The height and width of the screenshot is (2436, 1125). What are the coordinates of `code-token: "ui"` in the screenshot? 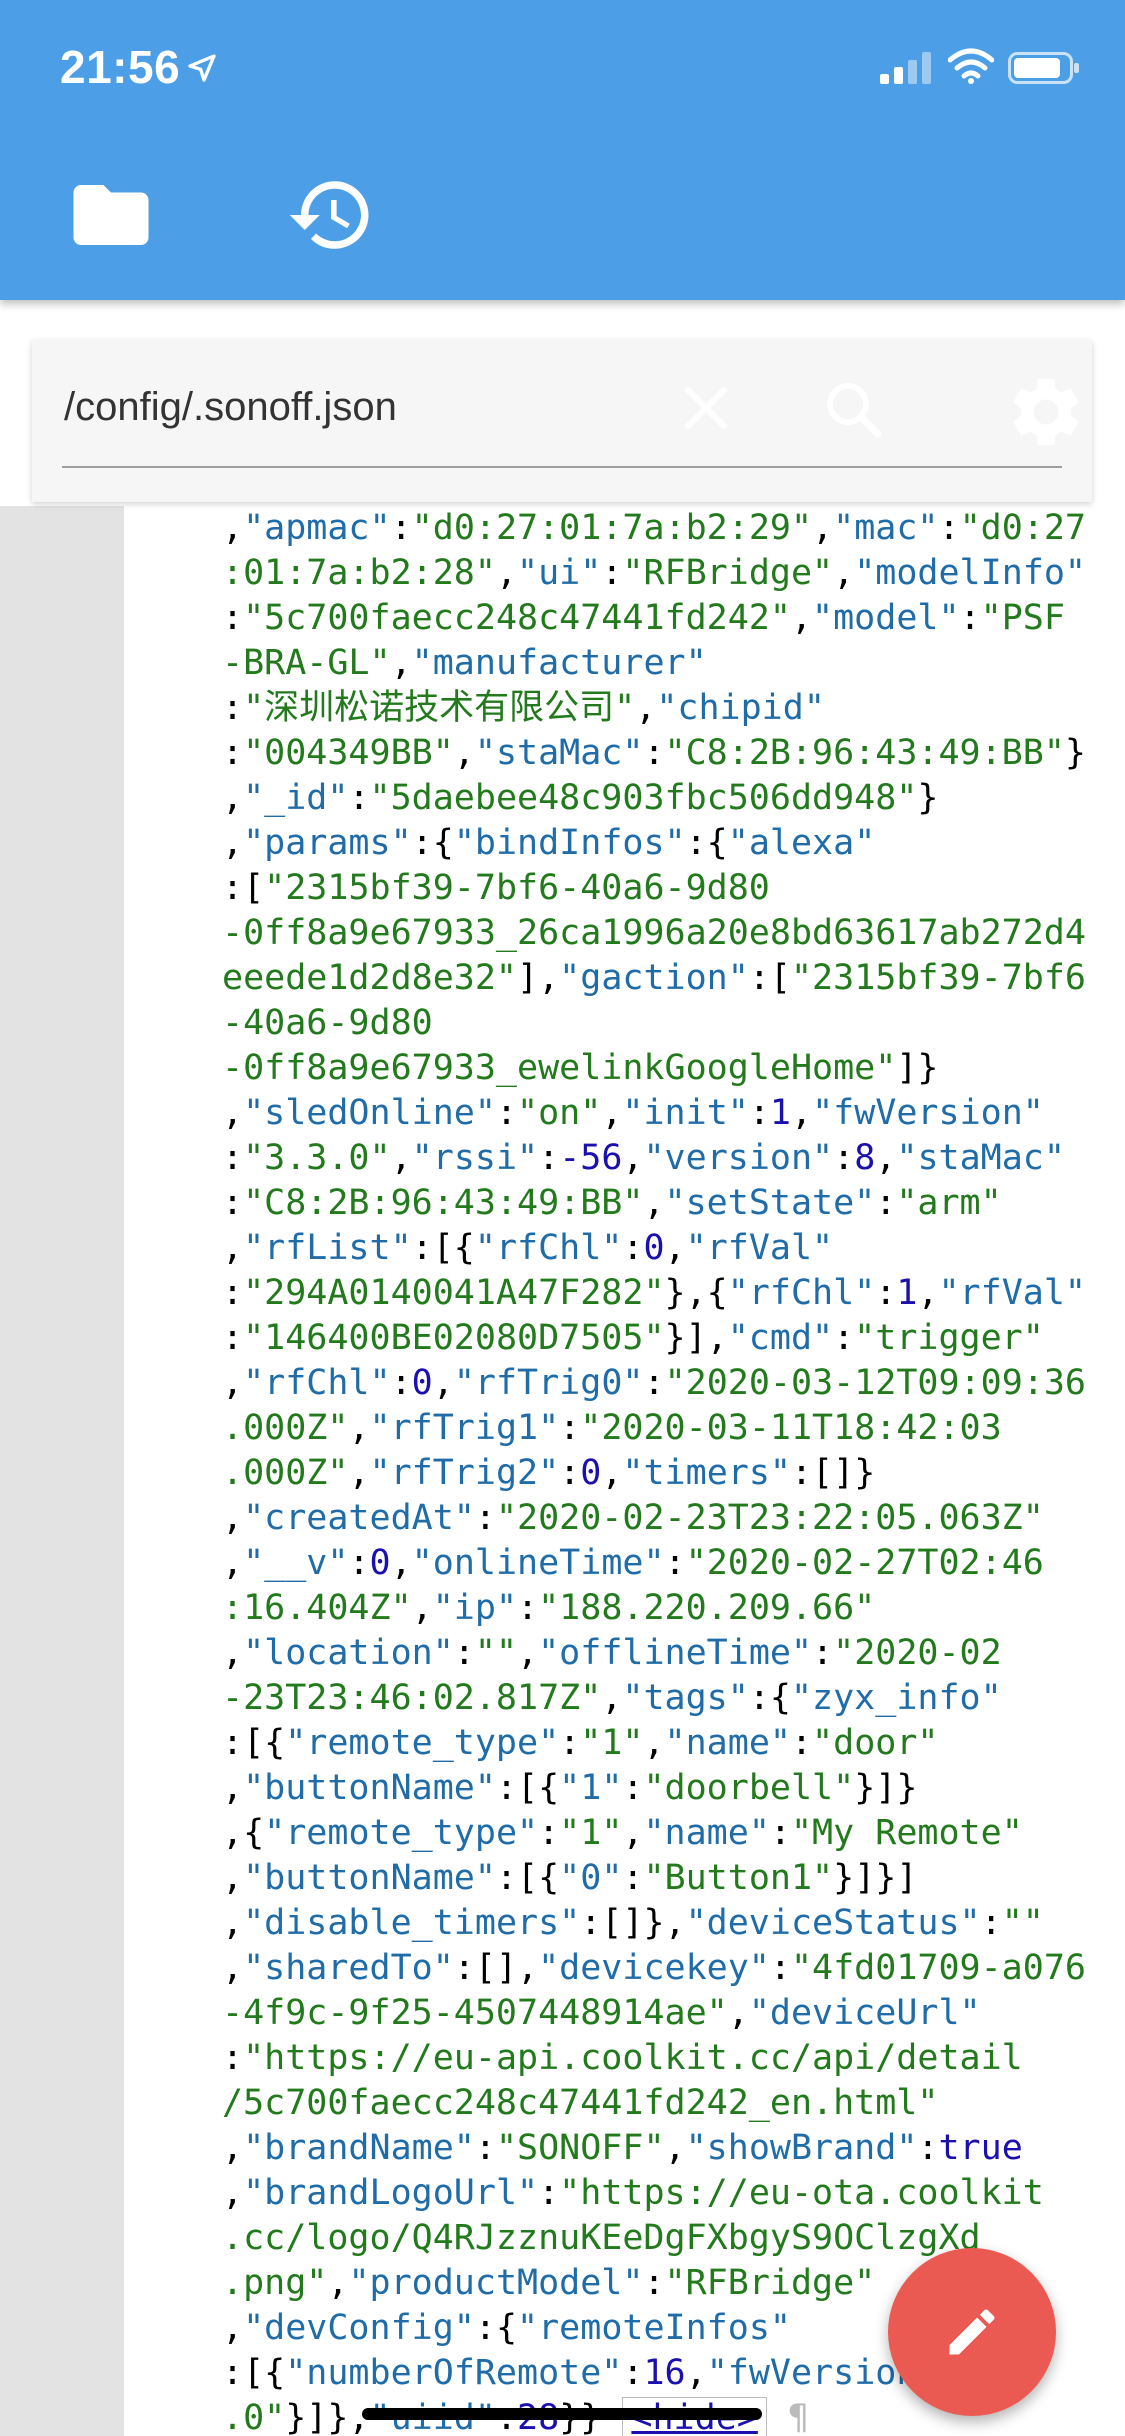 It's located at (559, 573).